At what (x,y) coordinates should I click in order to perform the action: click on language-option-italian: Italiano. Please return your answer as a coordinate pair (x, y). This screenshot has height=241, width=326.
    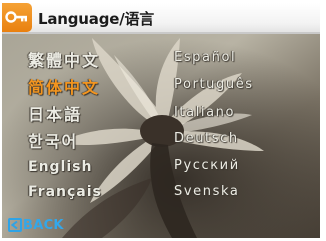
    Looking at the image, I should click on (204, 112).